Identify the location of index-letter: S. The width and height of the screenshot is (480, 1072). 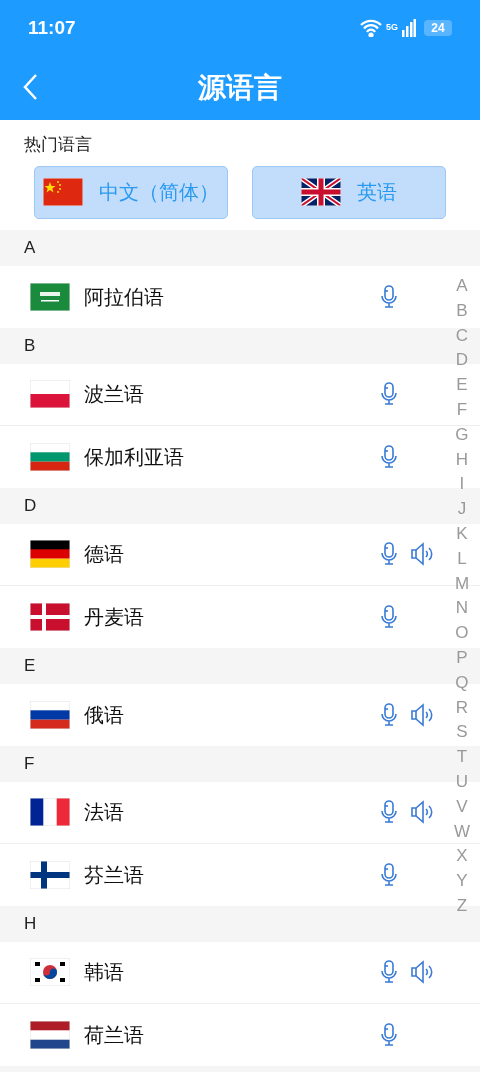
(462, 733).